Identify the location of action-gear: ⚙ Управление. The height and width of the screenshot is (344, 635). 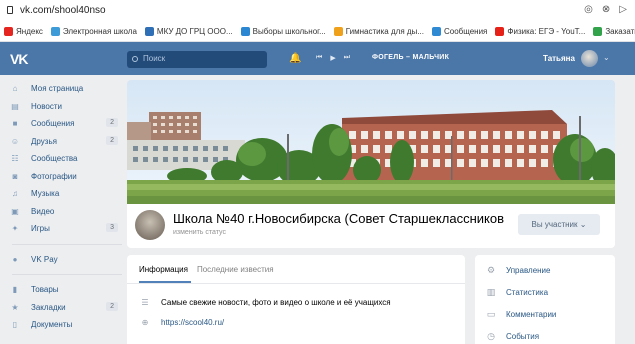
(518, 270).